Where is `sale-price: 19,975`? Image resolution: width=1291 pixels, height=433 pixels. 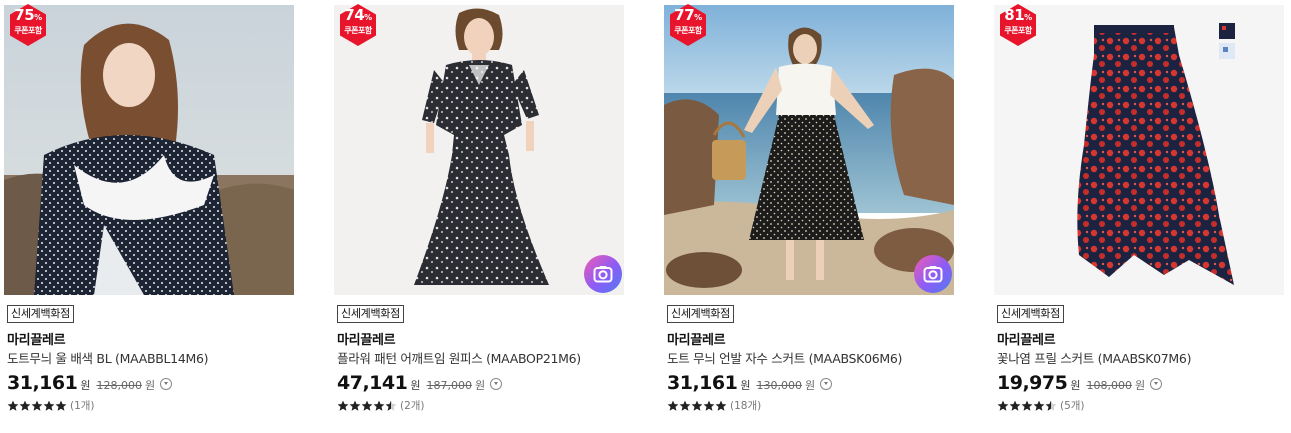 sale-price: 19,975 is located at coordinates (1032, 383).